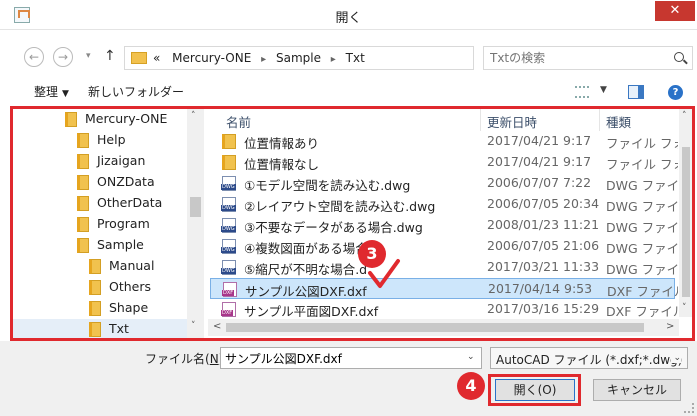  Describe the element at coordinates (535, 390) in the screenshot. I see `open-button: 開く(O)` at that location.